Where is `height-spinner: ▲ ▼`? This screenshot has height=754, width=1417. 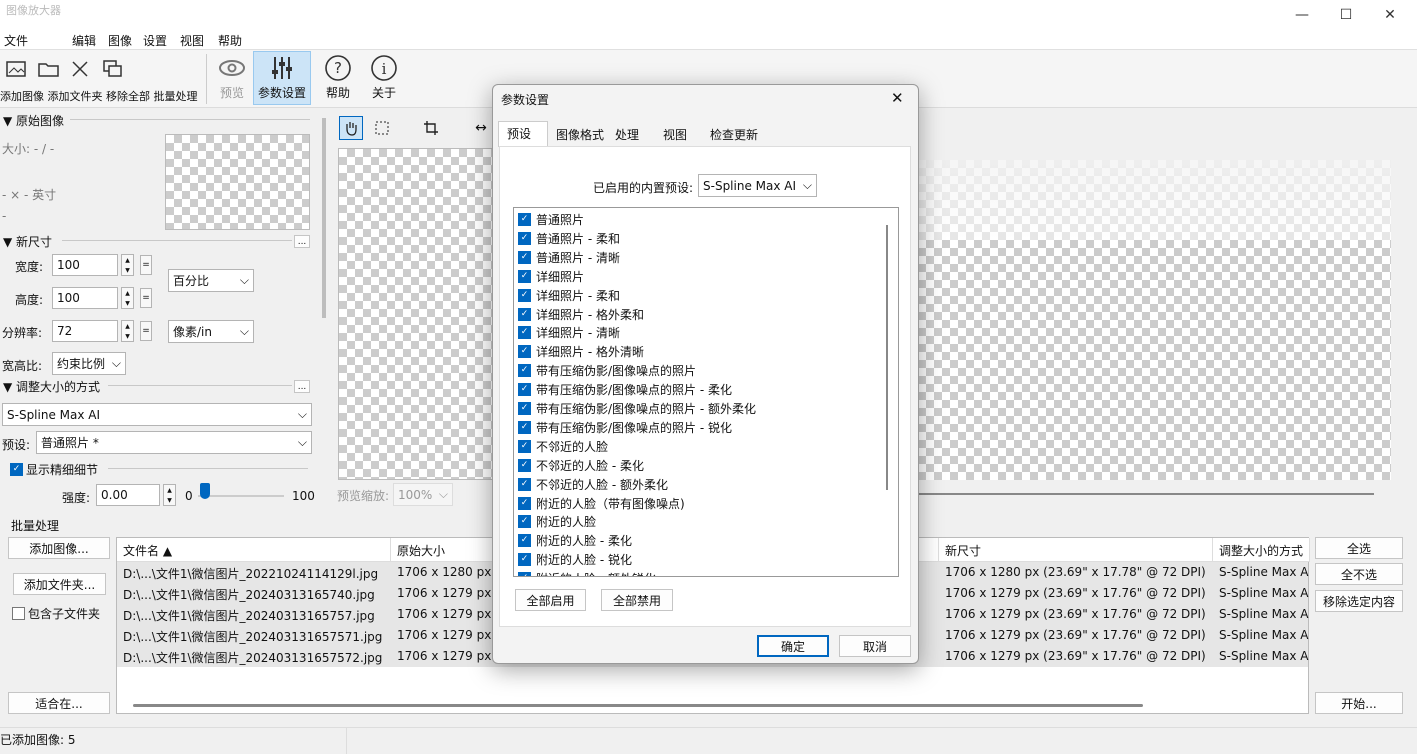
height-spinner: ▲ ▼ is located at coordinates (127, 298).